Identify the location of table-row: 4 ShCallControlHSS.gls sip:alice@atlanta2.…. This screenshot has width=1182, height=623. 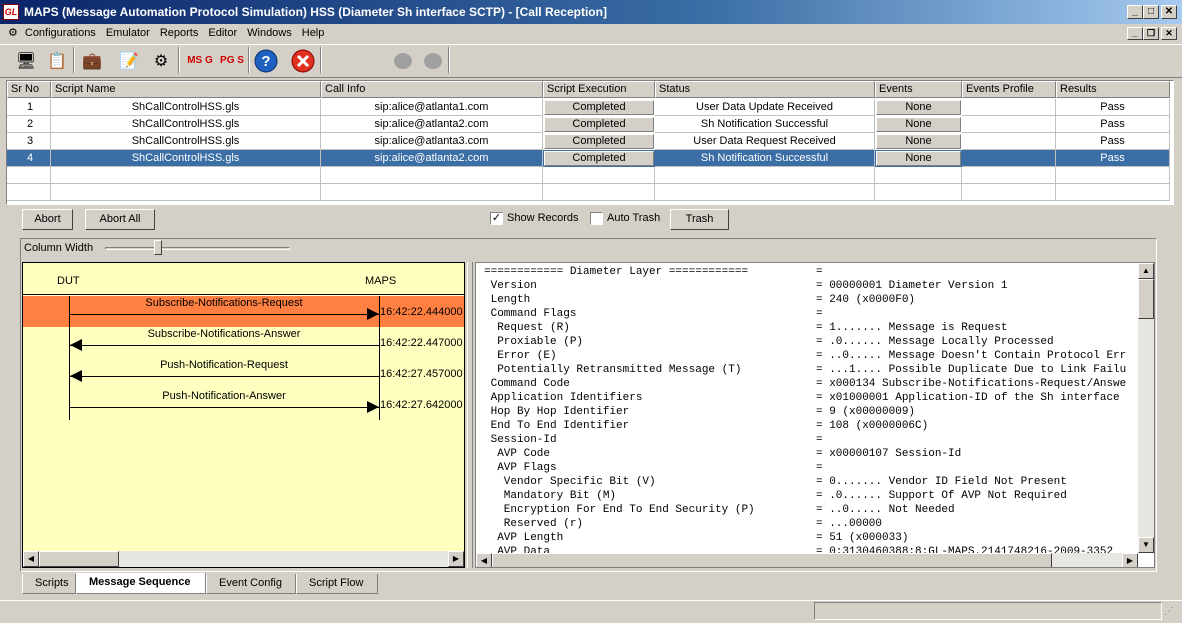
(588, 158).